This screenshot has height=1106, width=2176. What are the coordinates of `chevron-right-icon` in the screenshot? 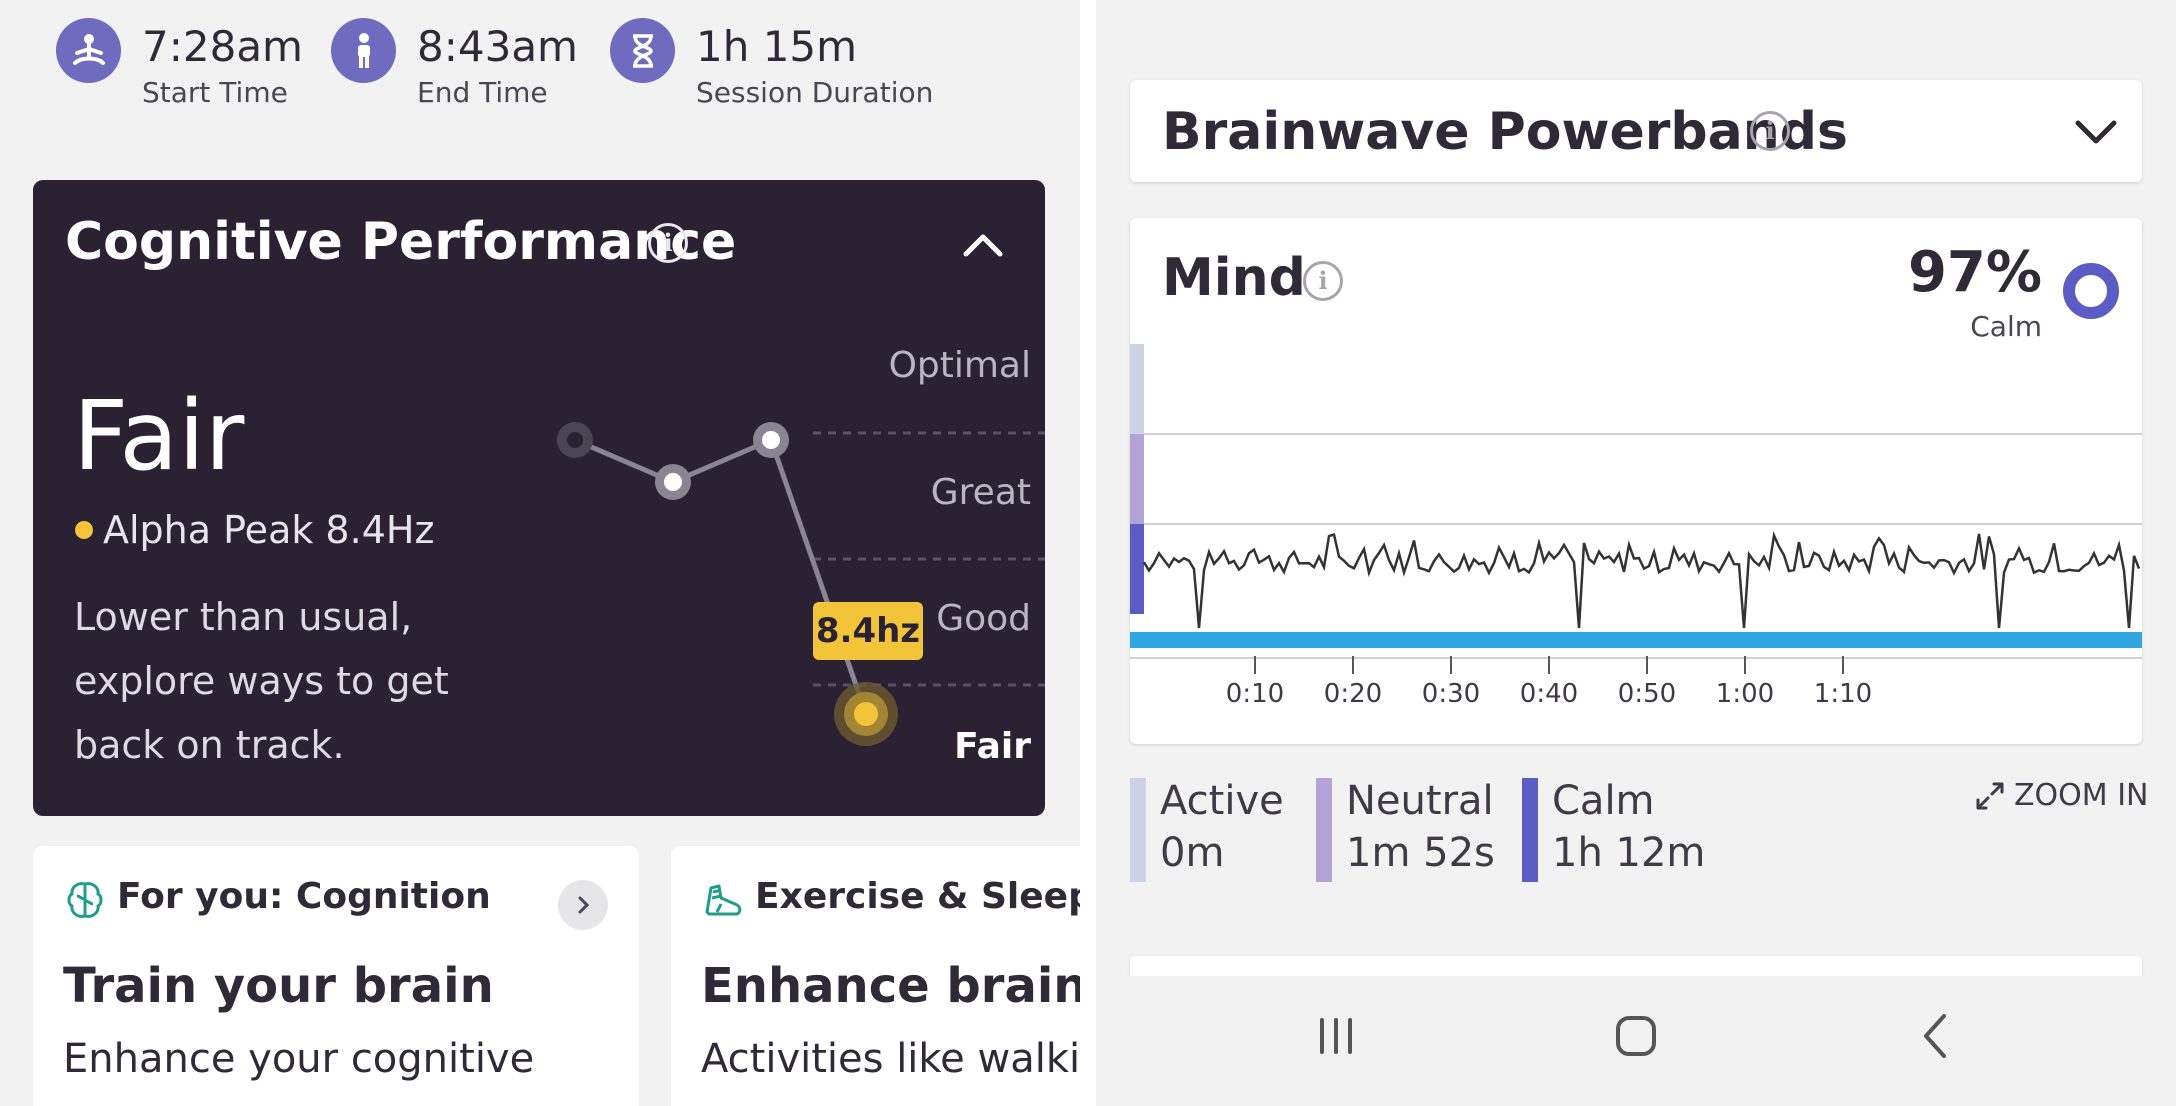 It's located at (583, 905).